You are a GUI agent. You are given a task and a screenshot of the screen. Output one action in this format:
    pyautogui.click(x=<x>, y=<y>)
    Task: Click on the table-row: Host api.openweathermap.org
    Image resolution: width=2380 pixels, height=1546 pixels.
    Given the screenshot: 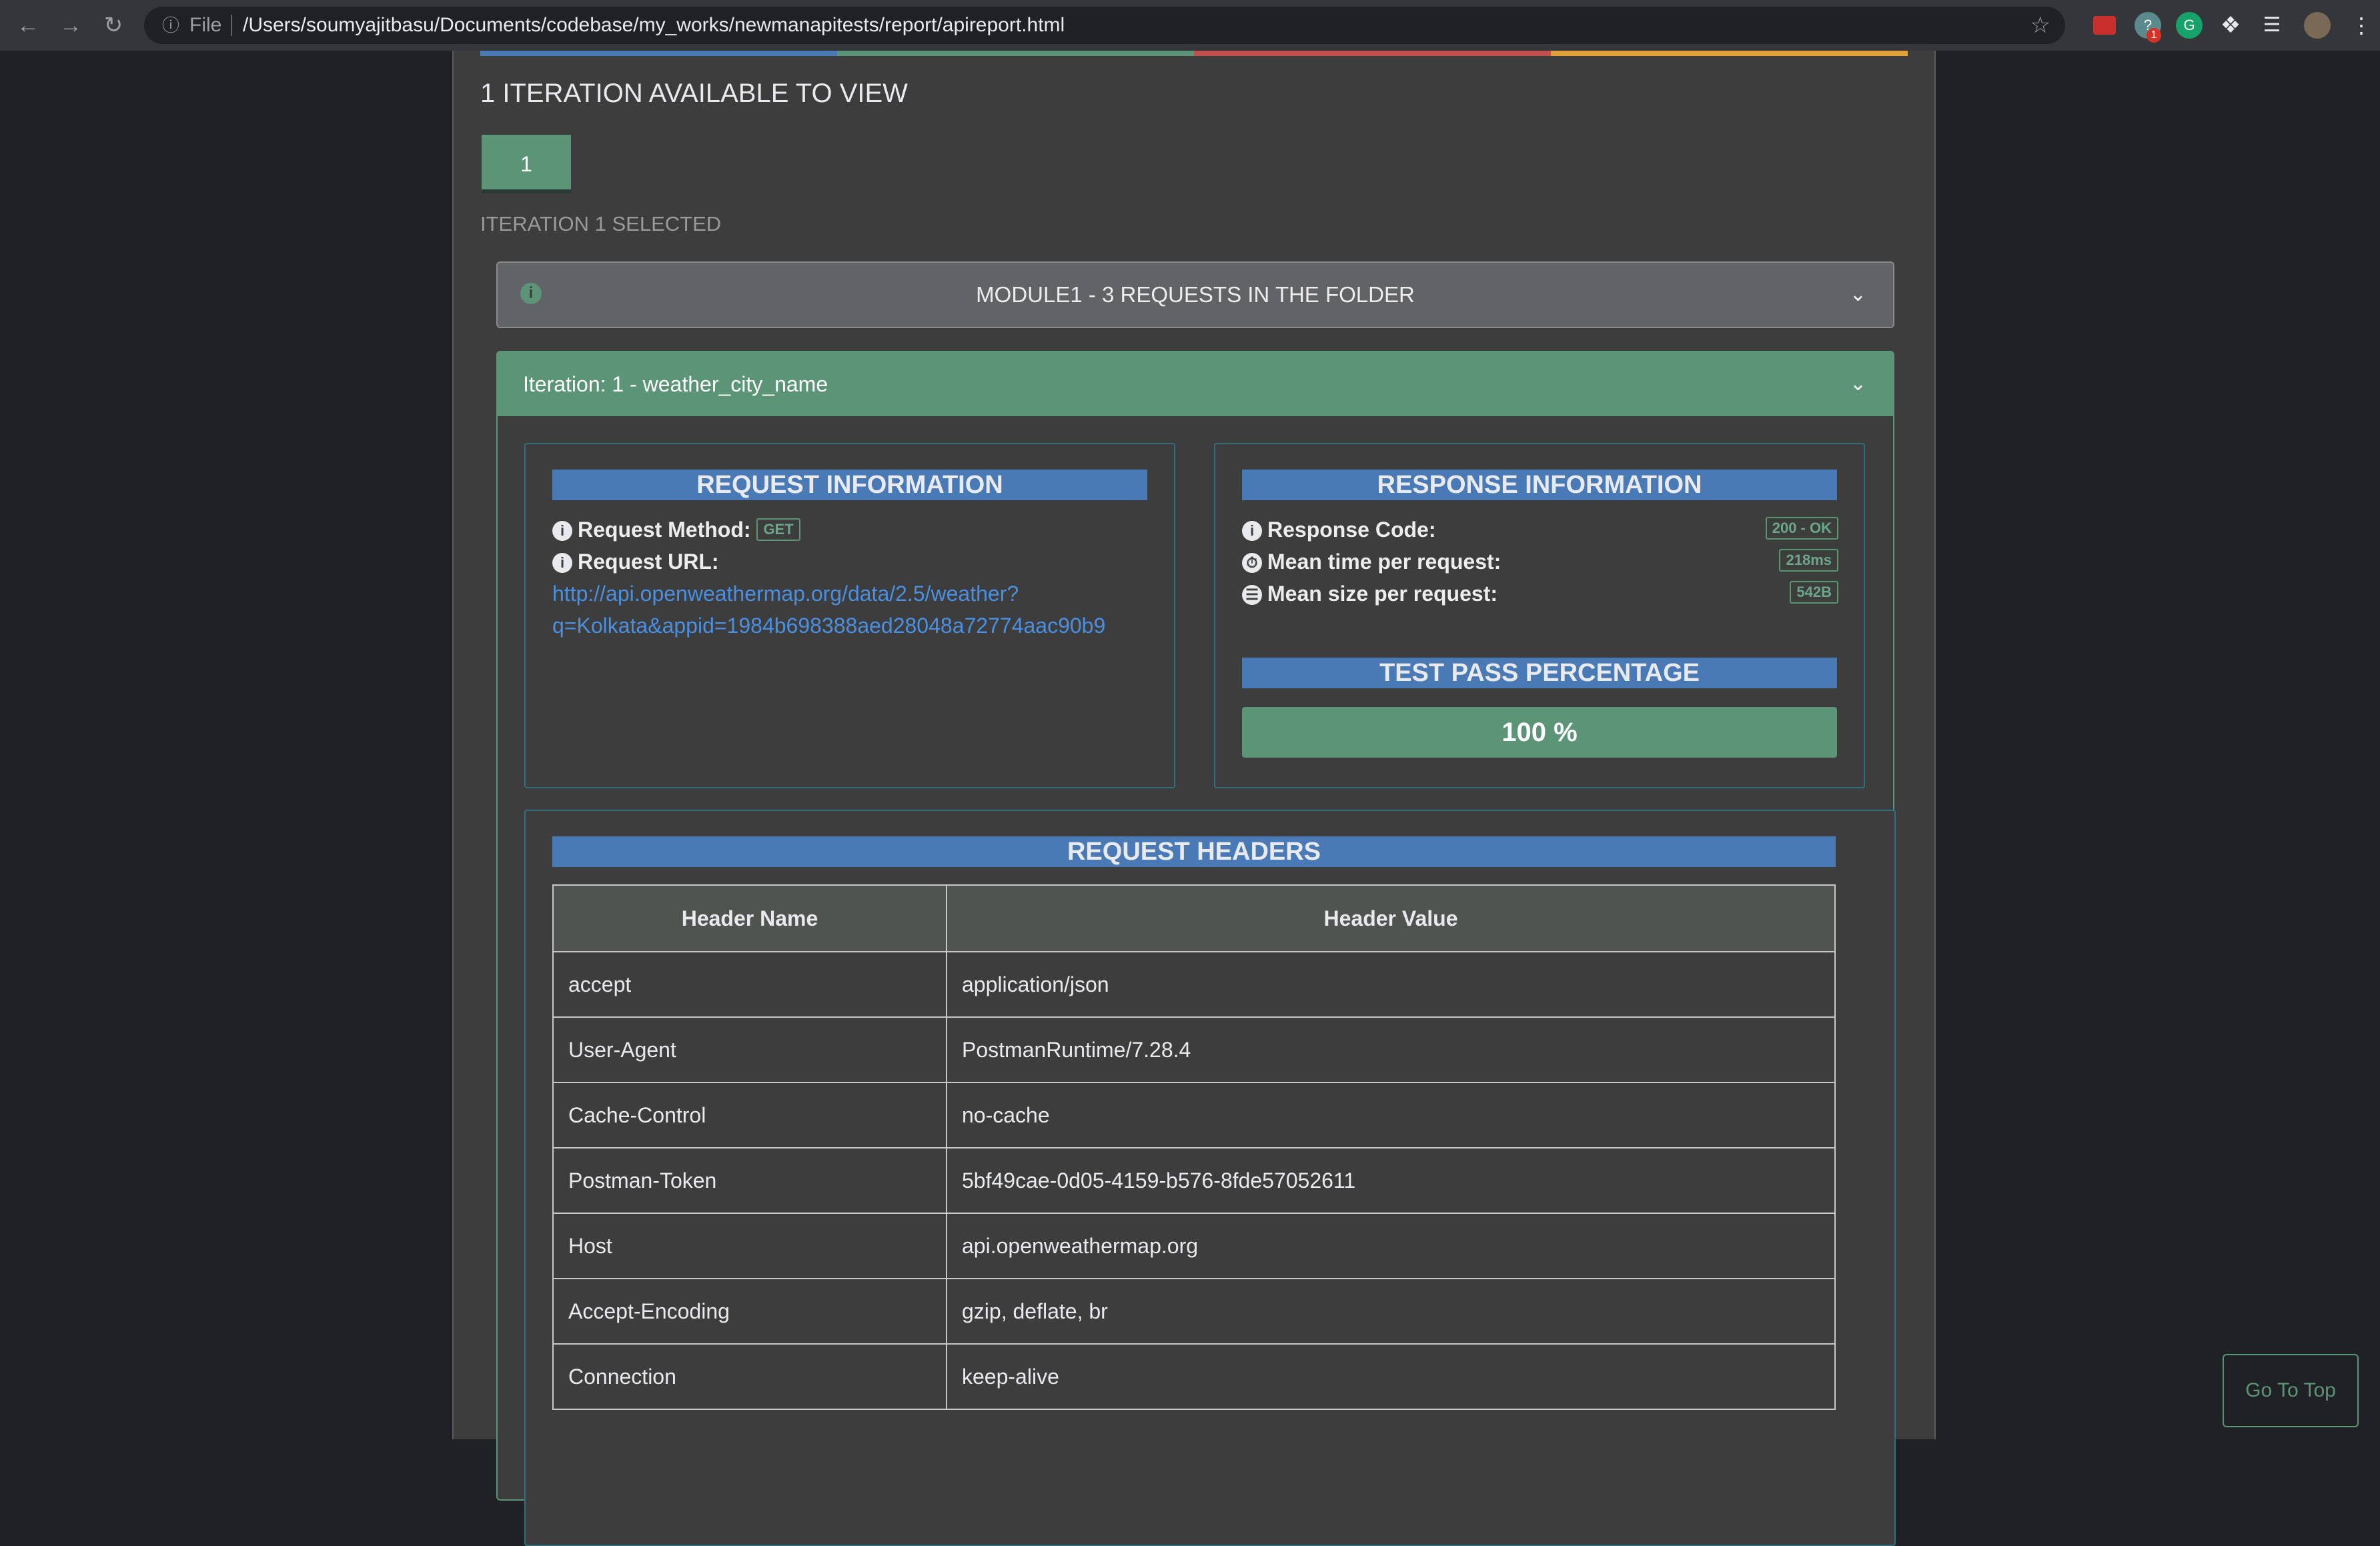 What is the action you would take?
    pyautogui.click(x=1194, y=1246)
    